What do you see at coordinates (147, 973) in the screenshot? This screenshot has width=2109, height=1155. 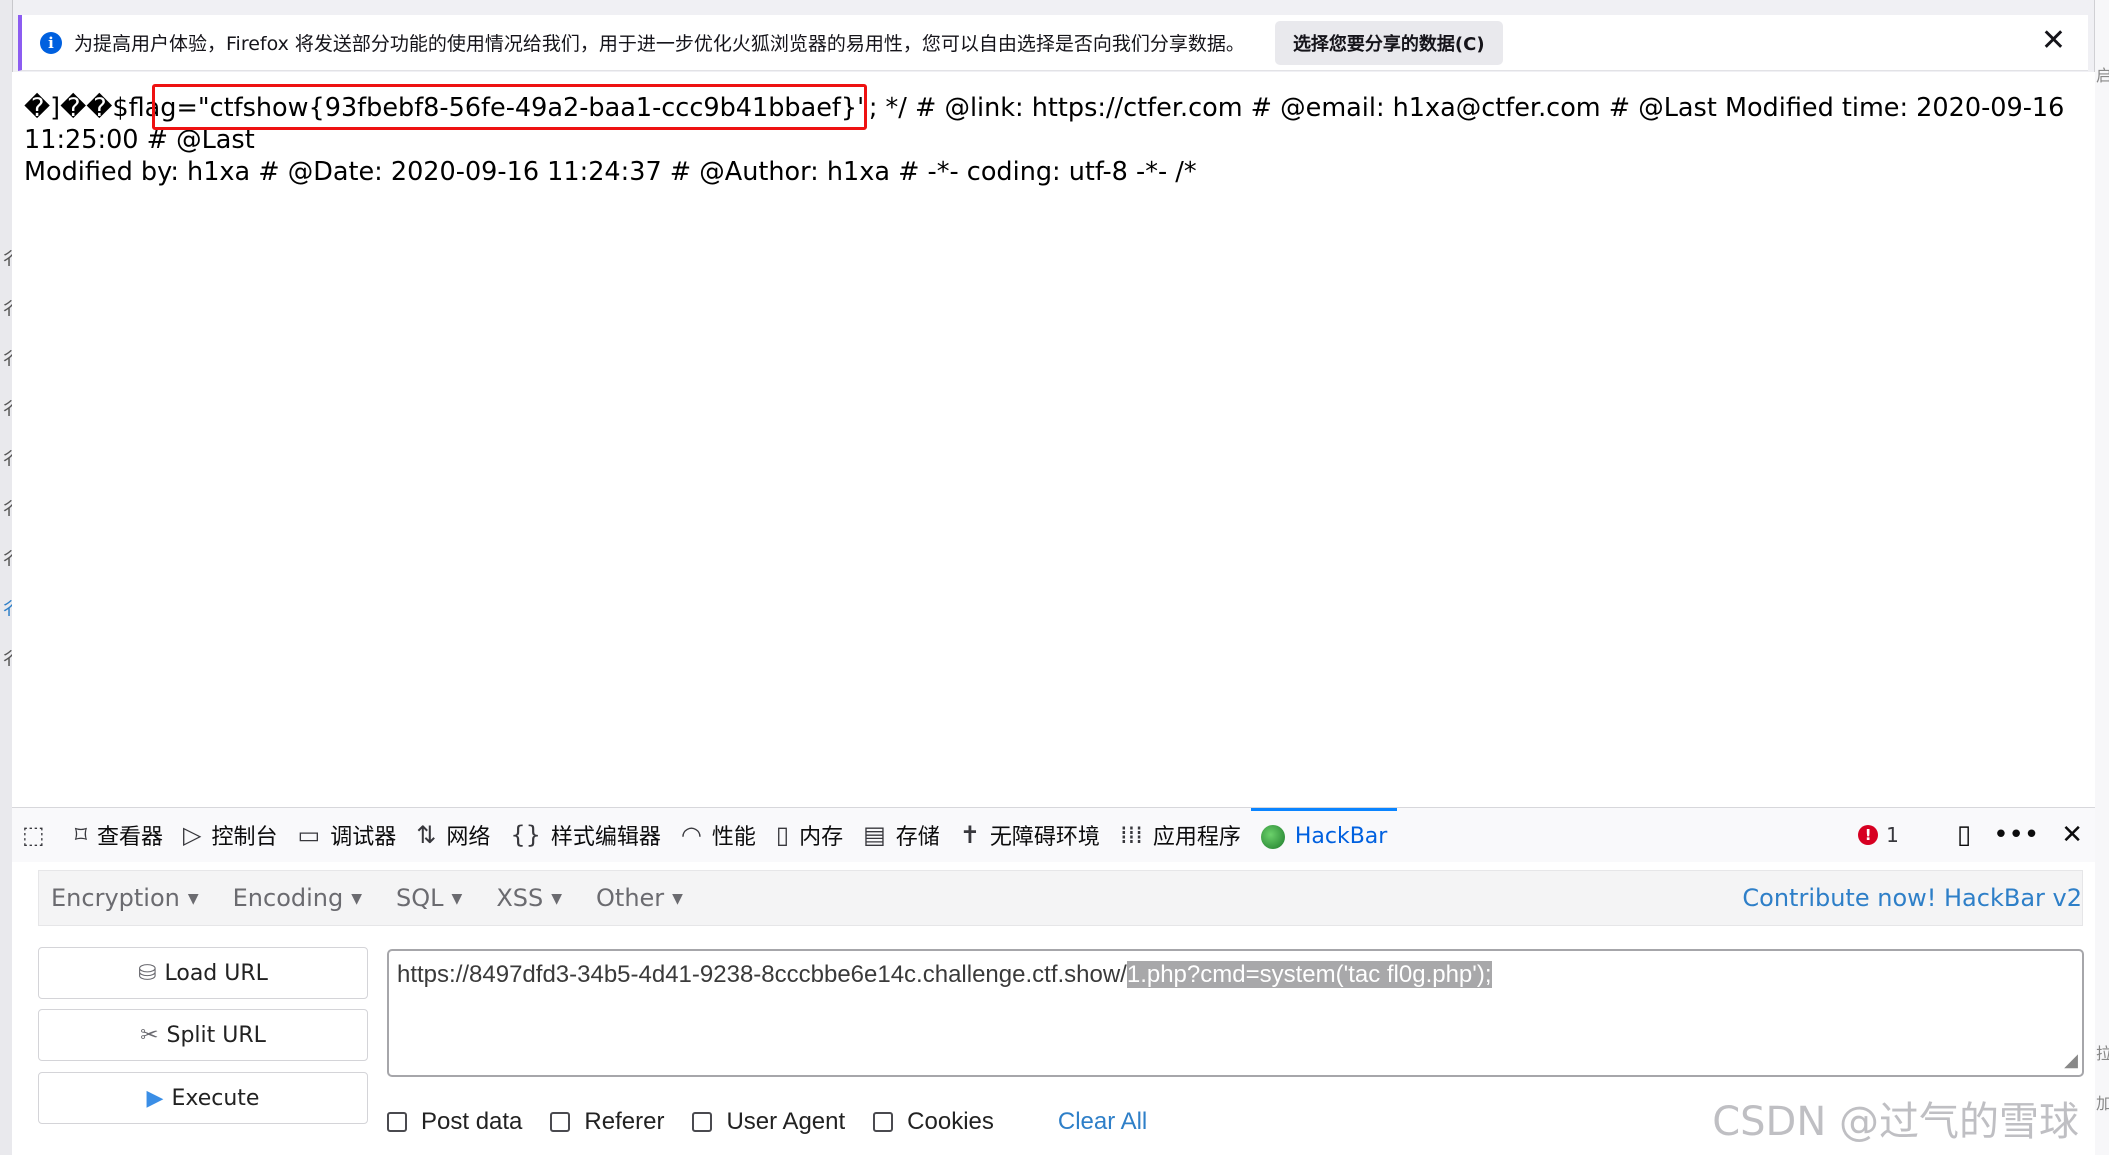 I see `load-icon: ⛁` at bounding box center [147, 973].